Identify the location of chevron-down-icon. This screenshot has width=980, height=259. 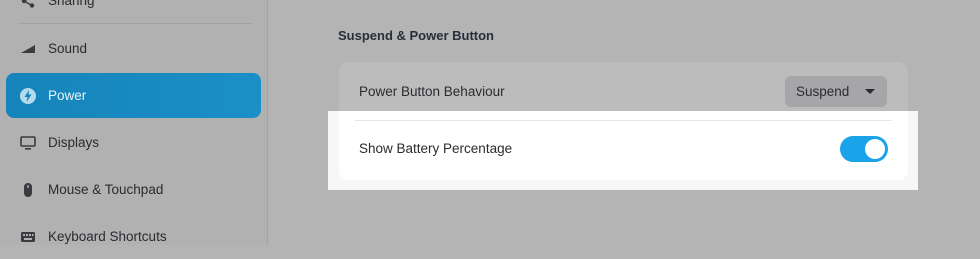
(870, 91).